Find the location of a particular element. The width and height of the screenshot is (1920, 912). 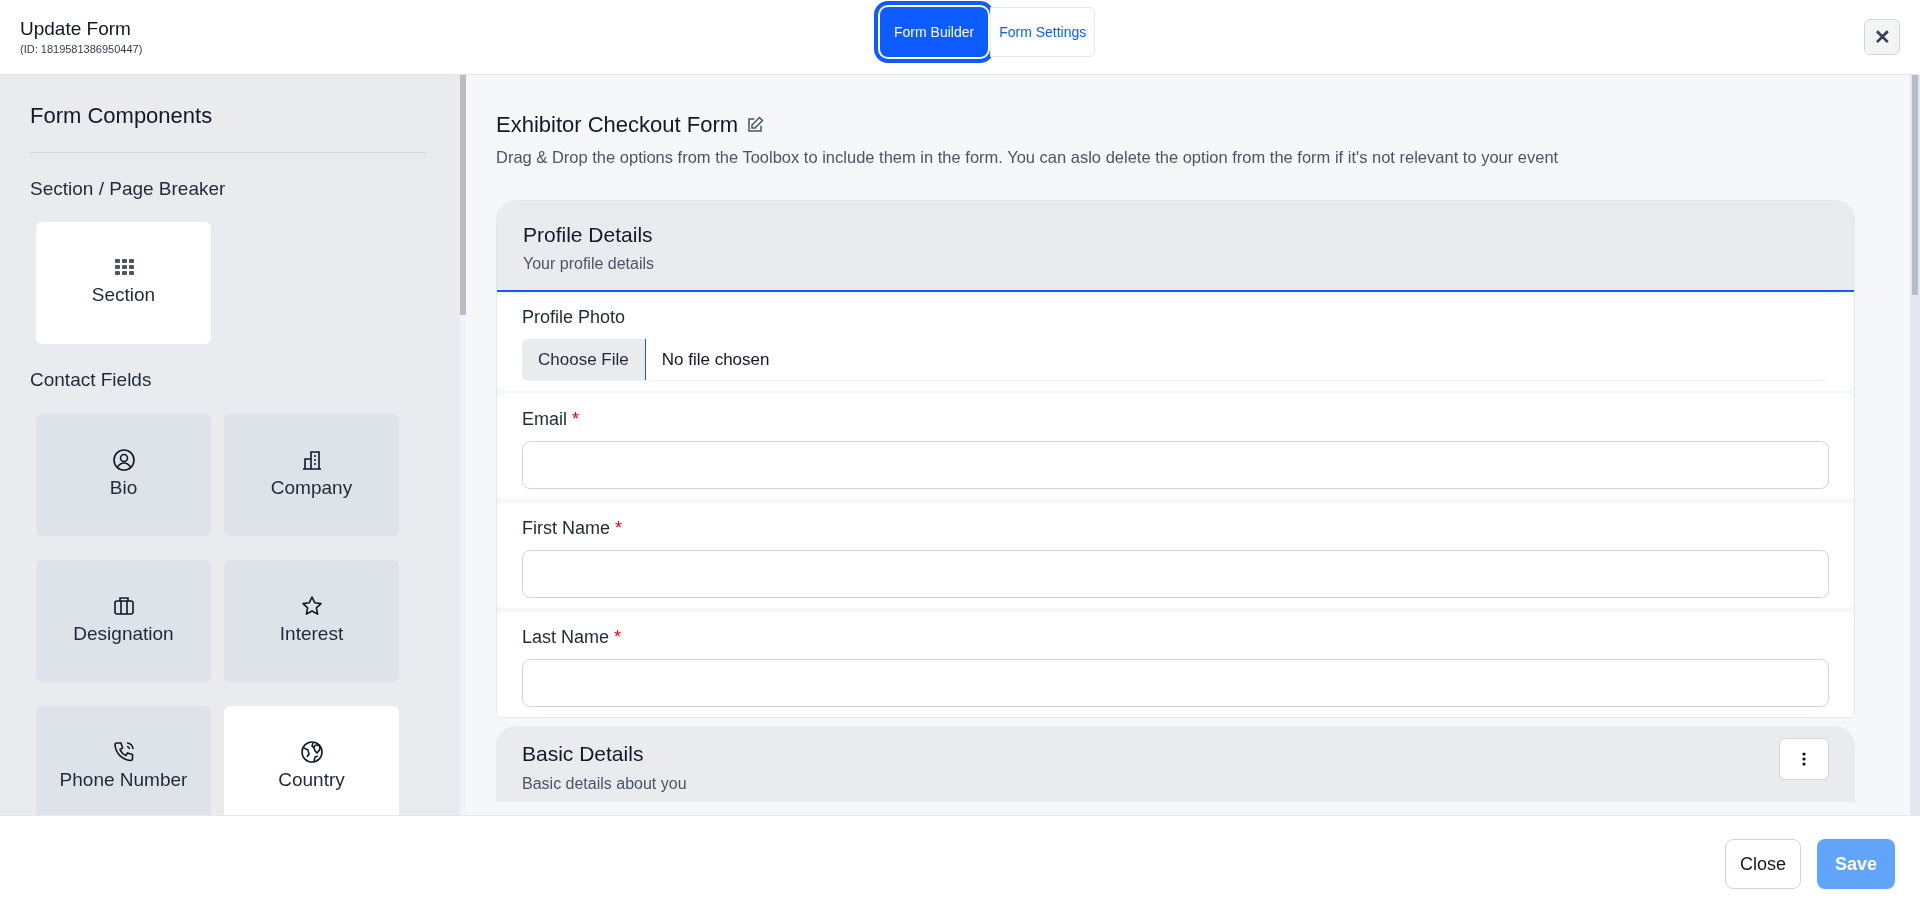

file-status: No file chosen is located at coordinates (715, 360).